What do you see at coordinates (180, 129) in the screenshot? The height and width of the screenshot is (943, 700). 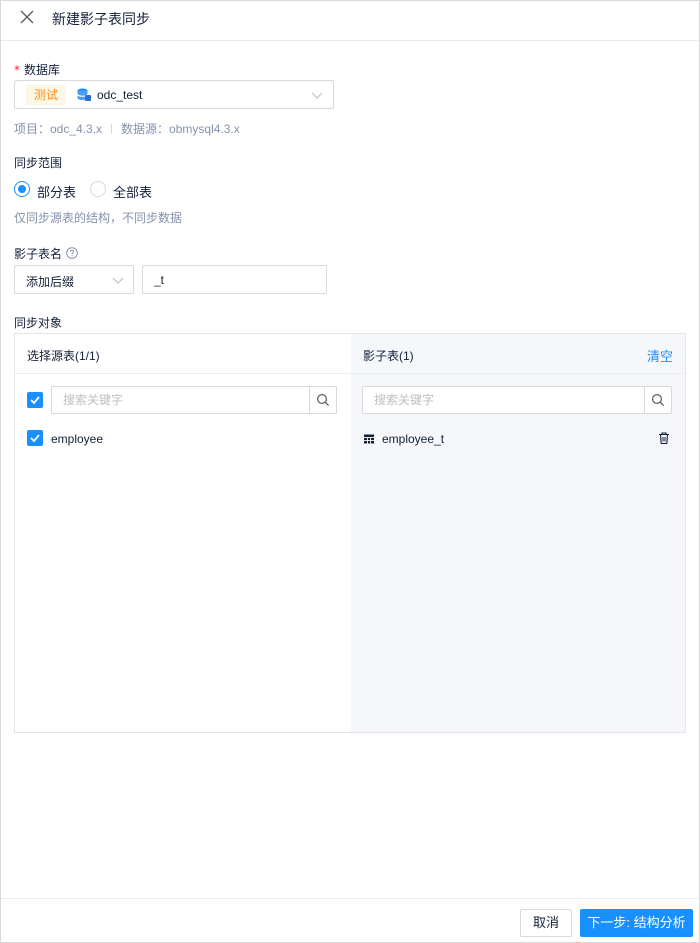 I see `datasource-info: 数据源：obmysql4.3.x` at bounding box center [180, 129].